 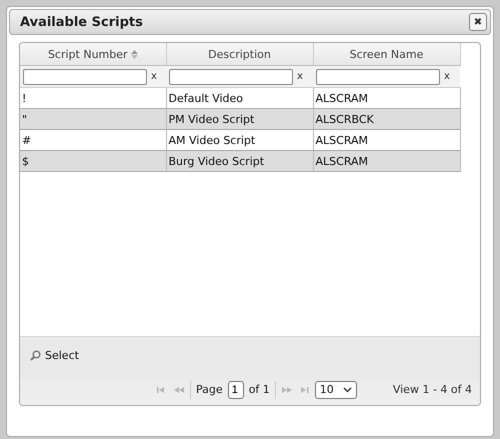 I want to click on table-cell: ALSCRBCK, so click(x=386, y=119).